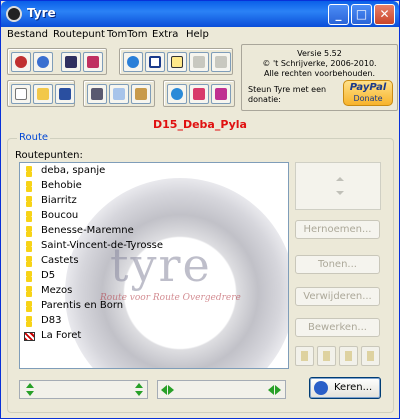 The height and width of the screenshot is (419, 400). Describe the element at coordinates (319, 63) in the screenshot. I see `copyright-text: © 't Schrijverke, 2006-2010.` at that location.